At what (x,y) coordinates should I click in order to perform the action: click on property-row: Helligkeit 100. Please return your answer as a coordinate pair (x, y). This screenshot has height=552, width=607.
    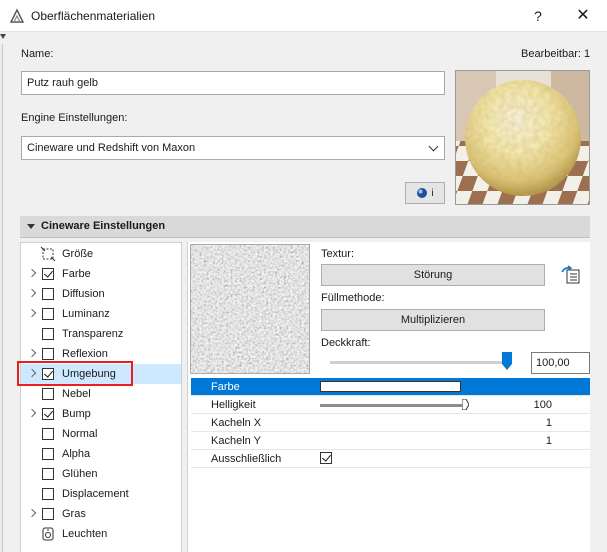
    Looking at the image, I should click on (390, 405).